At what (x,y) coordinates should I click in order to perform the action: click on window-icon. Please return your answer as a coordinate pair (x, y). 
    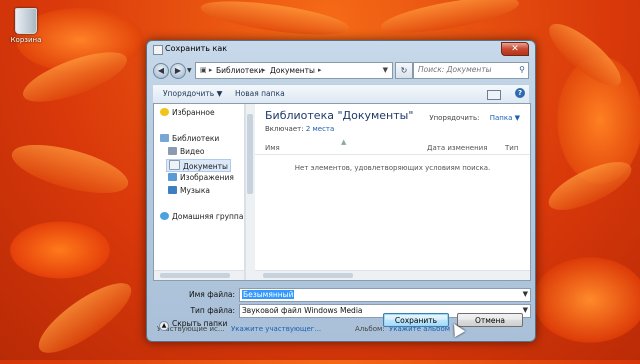
    Looking at the image, I should click on (158, 50).